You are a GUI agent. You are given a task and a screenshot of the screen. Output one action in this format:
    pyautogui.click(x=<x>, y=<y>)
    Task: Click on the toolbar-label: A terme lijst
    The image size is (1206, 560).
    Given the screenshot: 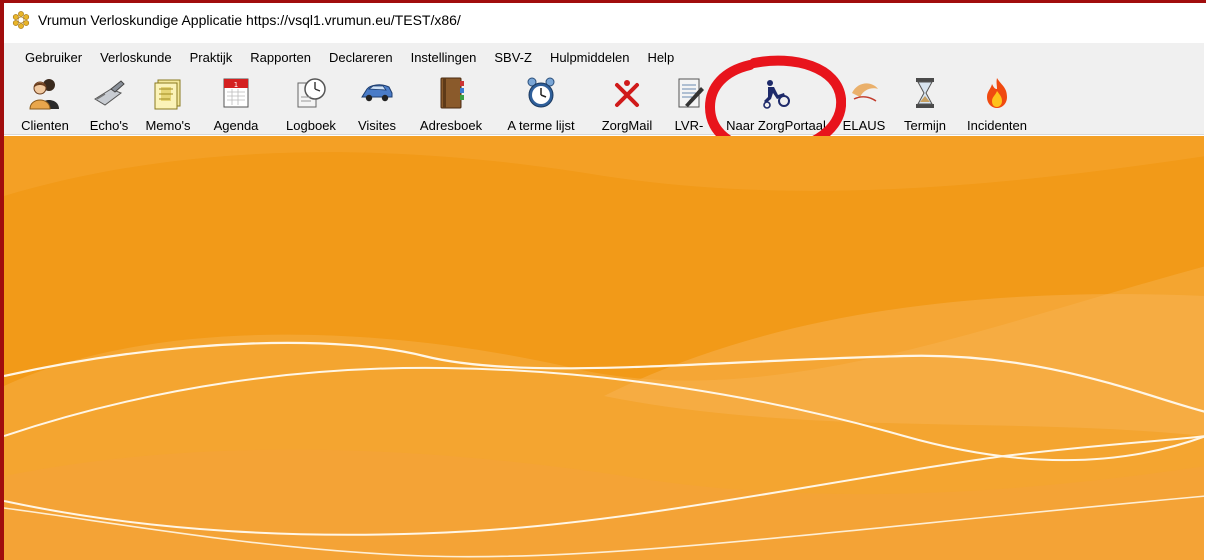 What is the action you would take?
    pyautogui.click(x=541, y=125)
    